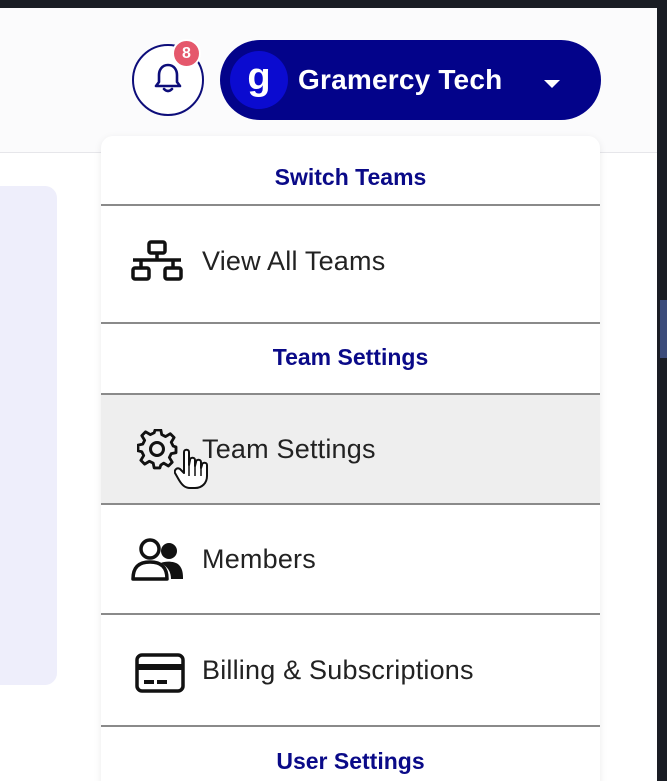  I want to click on caret-down-icon, so click(552, 85).